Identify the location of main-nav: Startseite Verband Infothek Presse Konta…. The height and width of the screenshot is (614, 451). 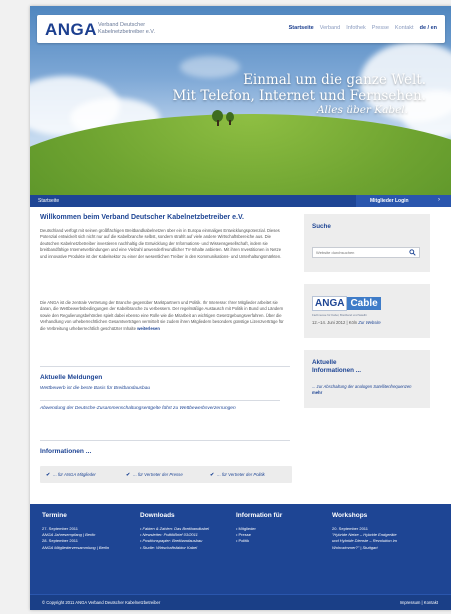
(363, 28).